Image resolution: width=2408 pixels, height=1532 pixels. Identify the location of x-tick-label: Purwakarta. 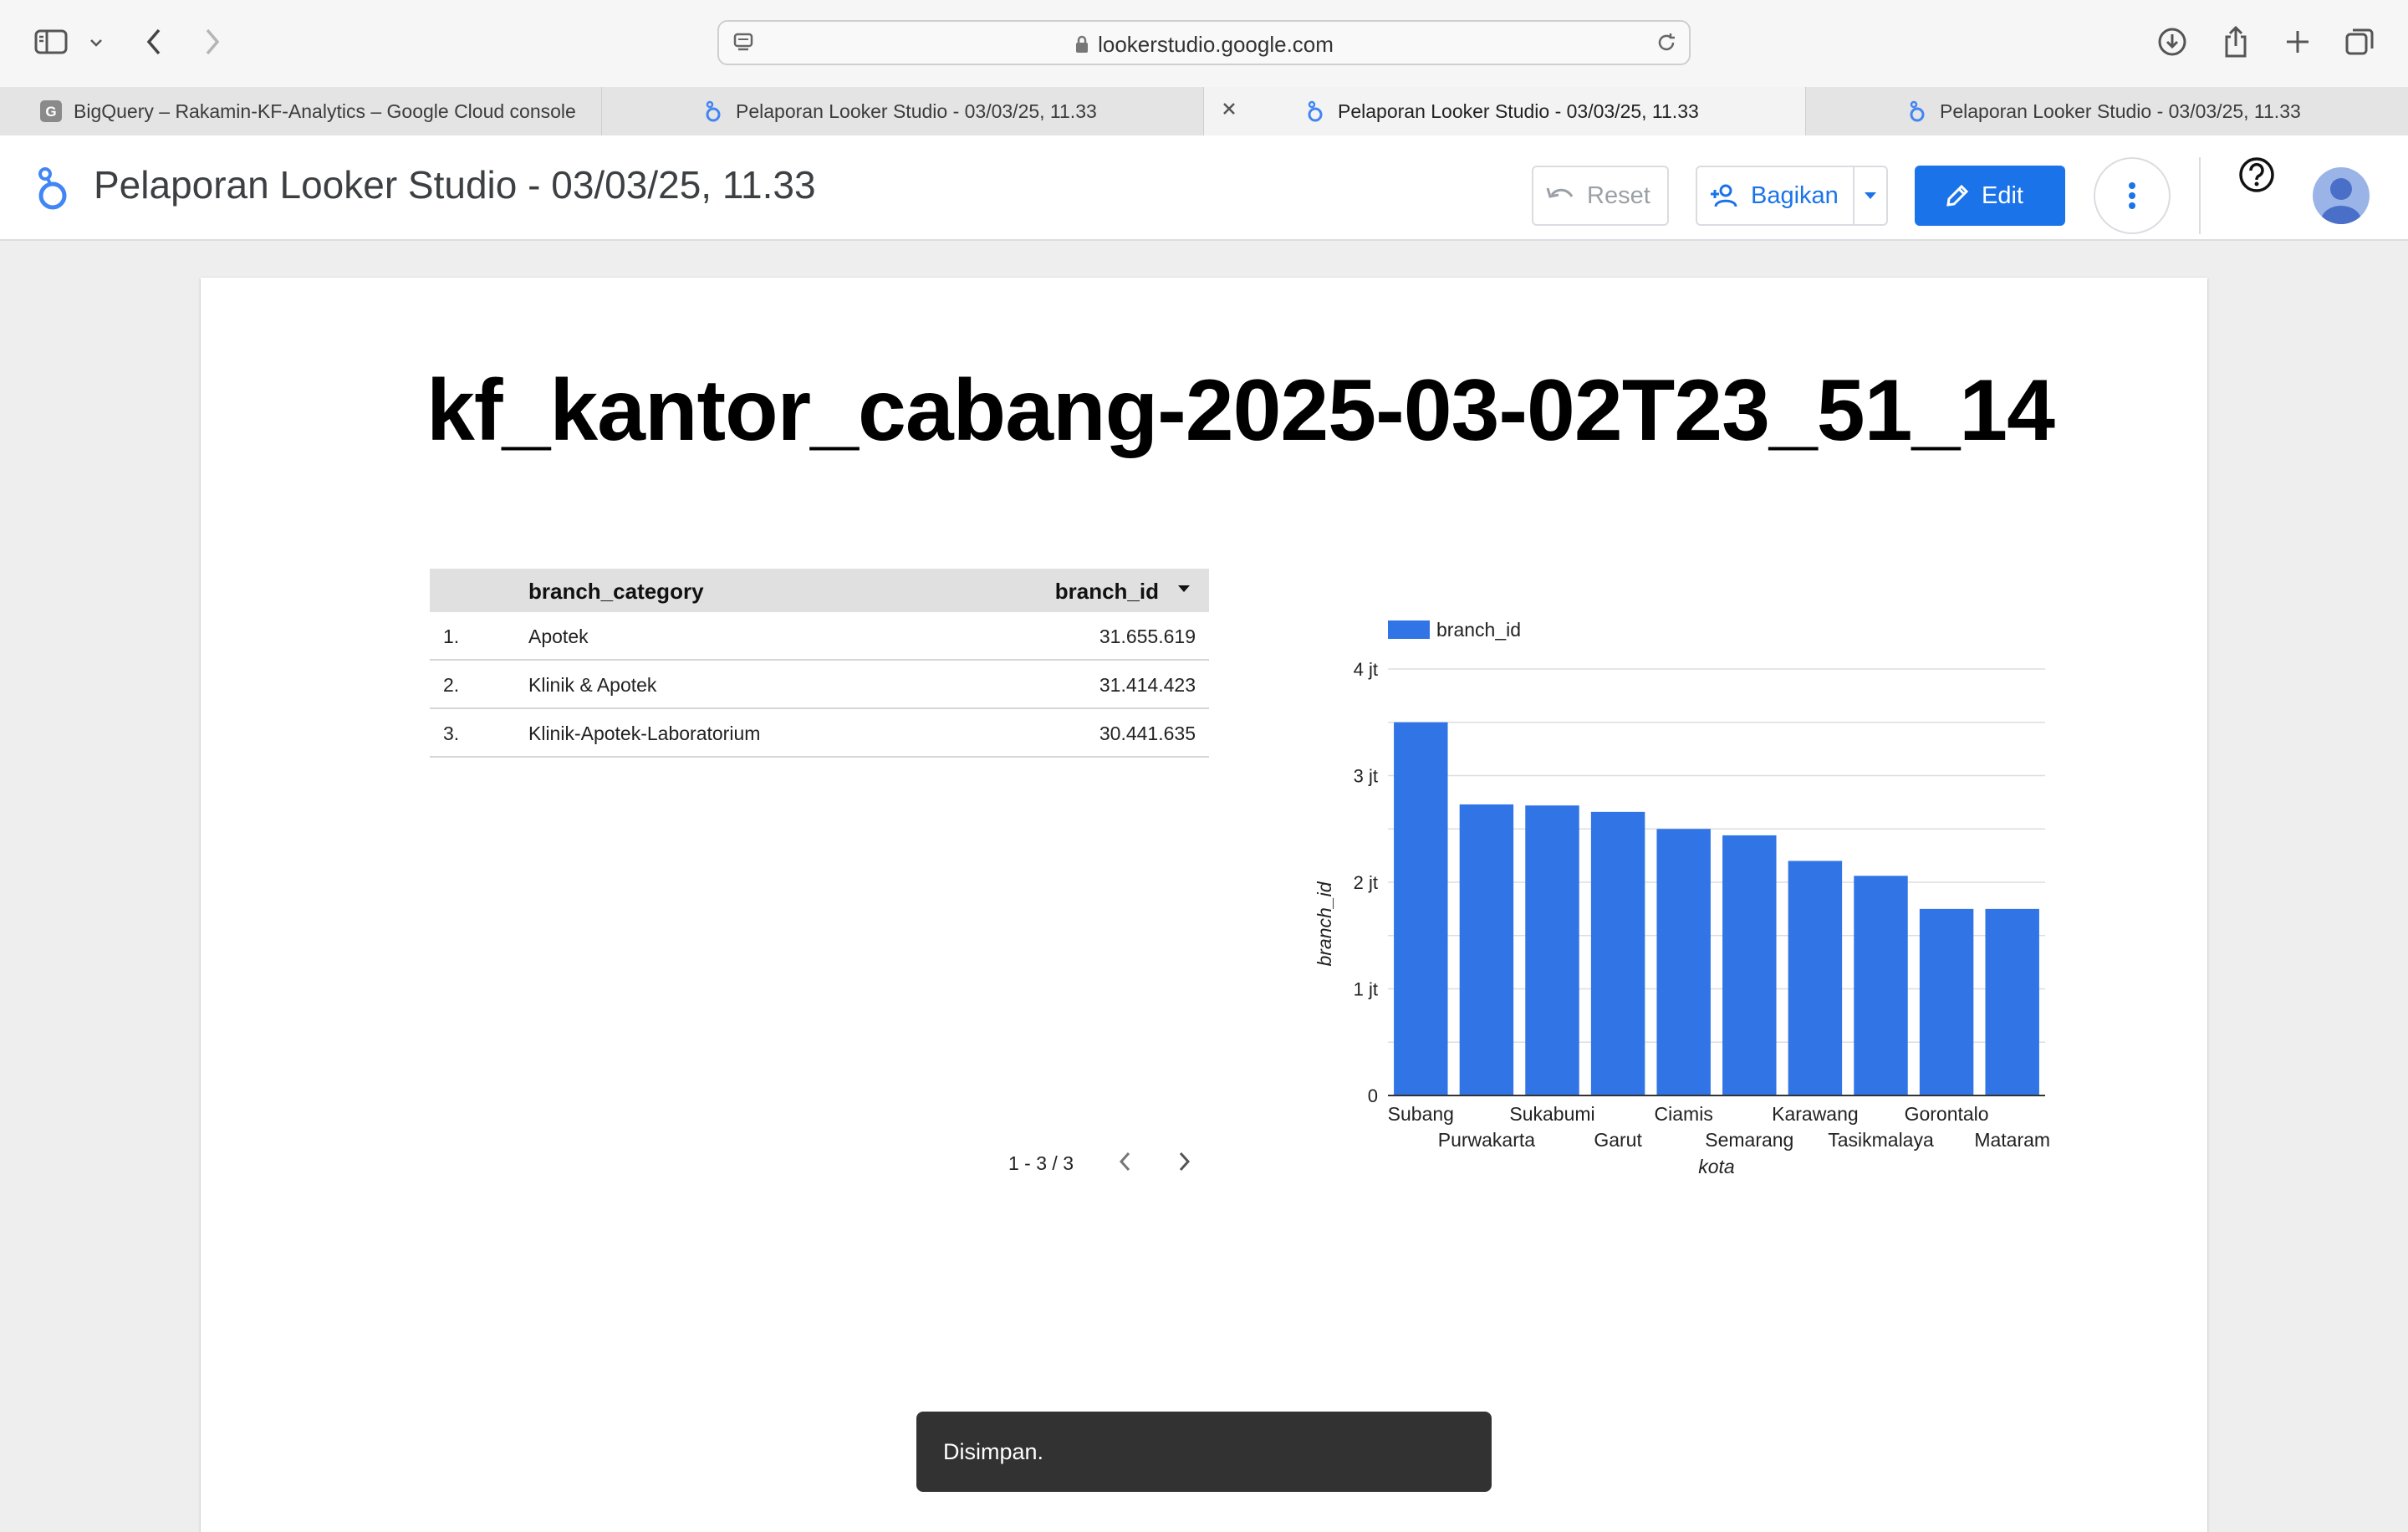
(1487, 1140).